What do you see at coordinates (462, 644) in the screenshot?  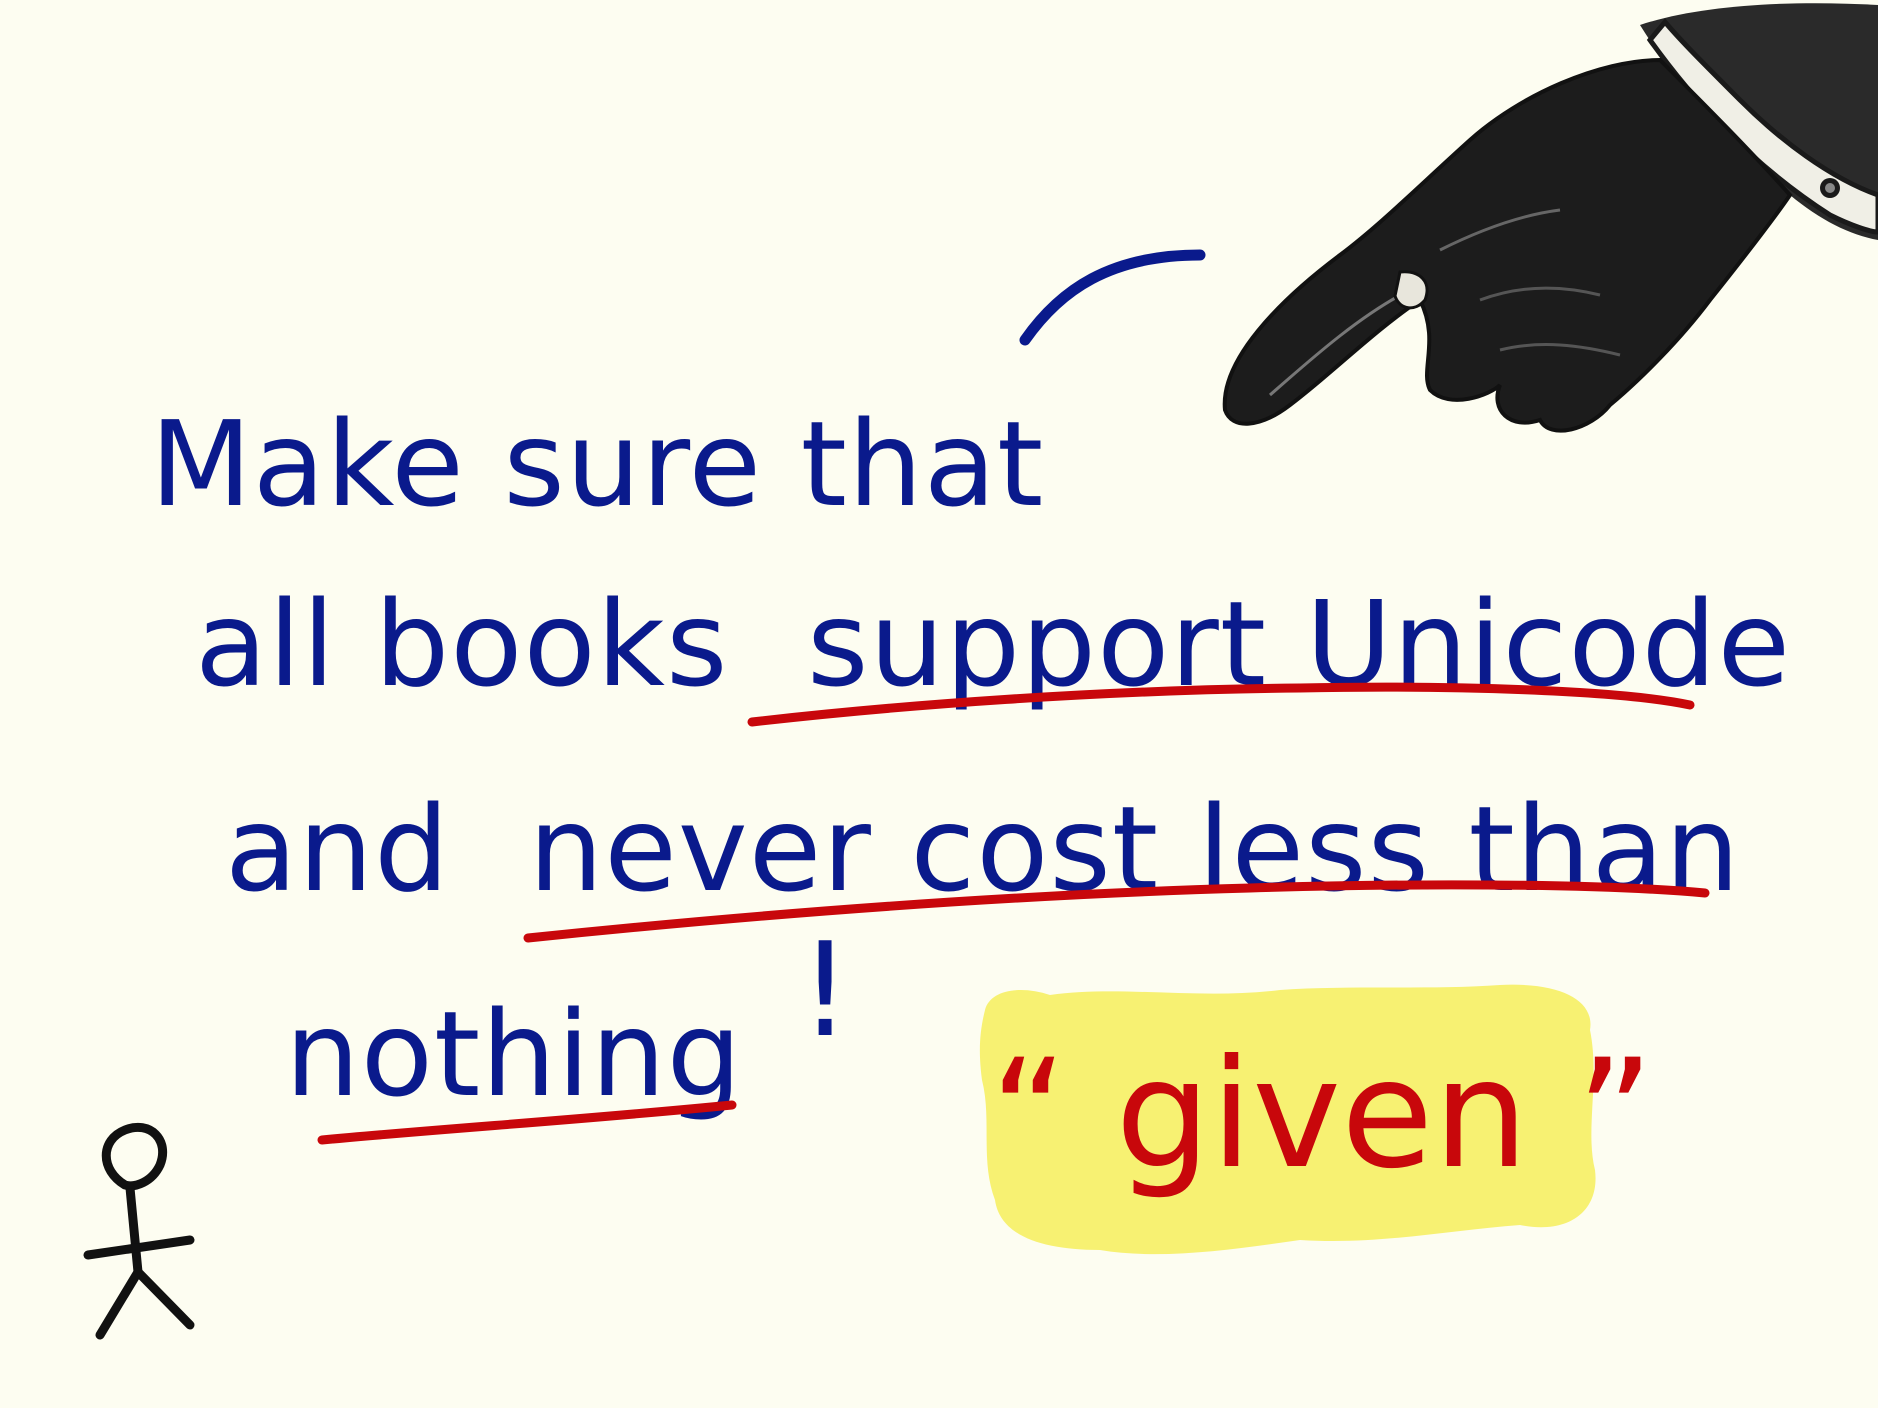 I see `message-line-2-start: all books` at bounding box center [462, 644].